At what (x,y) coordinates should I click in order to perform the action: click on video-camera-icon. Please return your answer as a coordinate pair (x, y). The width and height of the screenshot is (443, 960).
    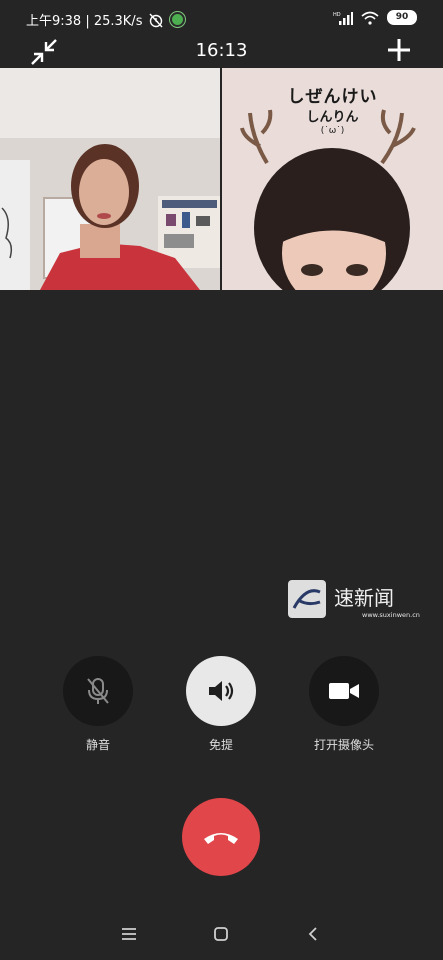
    Looking at the image, I should click on (344, 691).